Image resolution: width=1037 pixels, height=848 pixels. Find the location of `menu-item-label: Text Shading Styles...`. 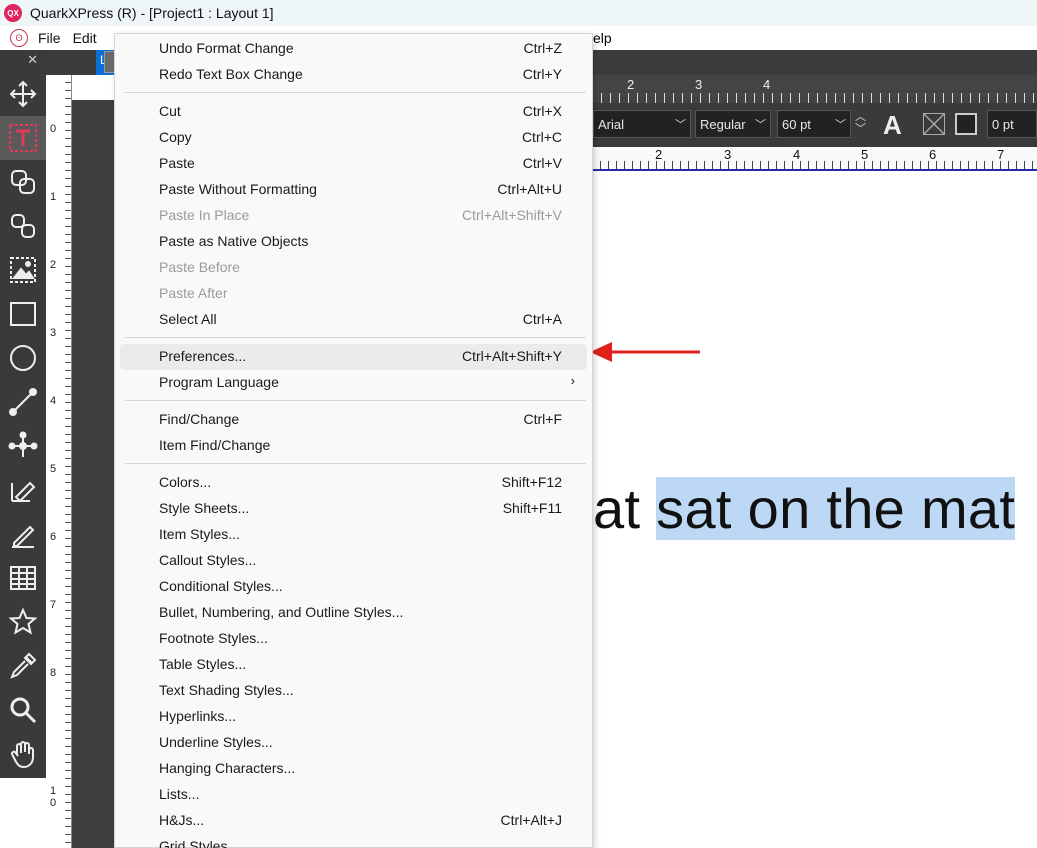

menu-item-label: Text Shading Styles... is located at coordinates (226, 690).